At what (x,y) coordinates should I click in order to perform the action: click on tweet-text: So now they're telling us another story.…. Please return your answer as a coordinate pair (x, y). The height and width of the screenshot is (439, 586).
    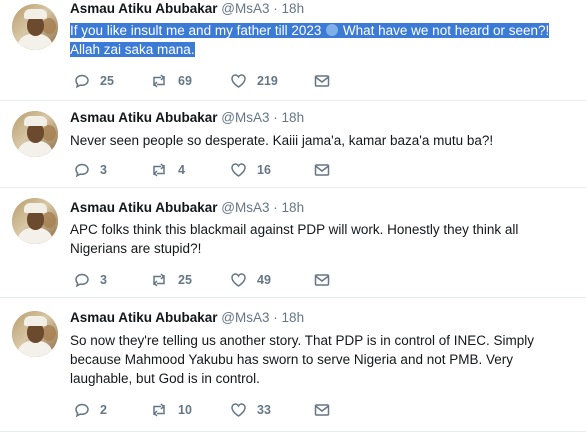
    Looking at the image, I should click on (302, 359).